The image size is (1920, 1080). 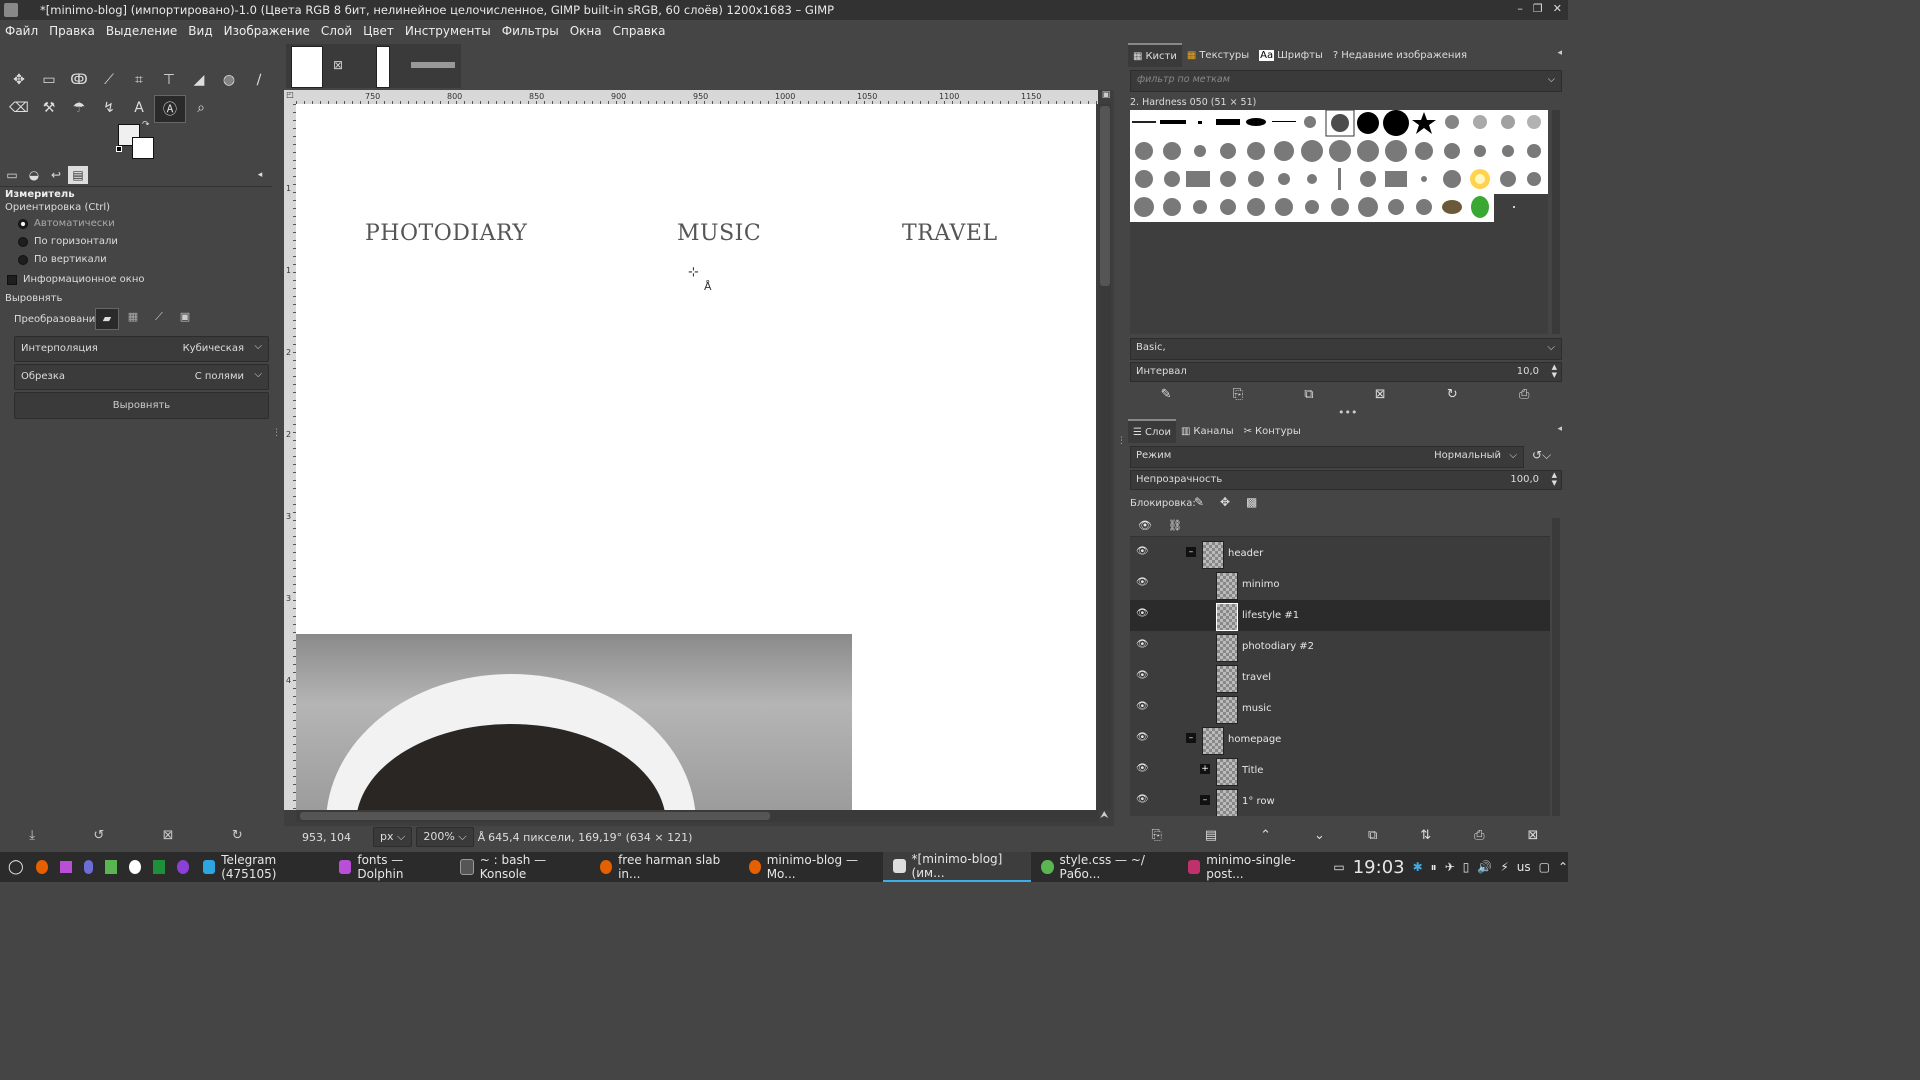 I want to click on unified-transform-tool-icon: ⊤, so click(x=169, y=80).